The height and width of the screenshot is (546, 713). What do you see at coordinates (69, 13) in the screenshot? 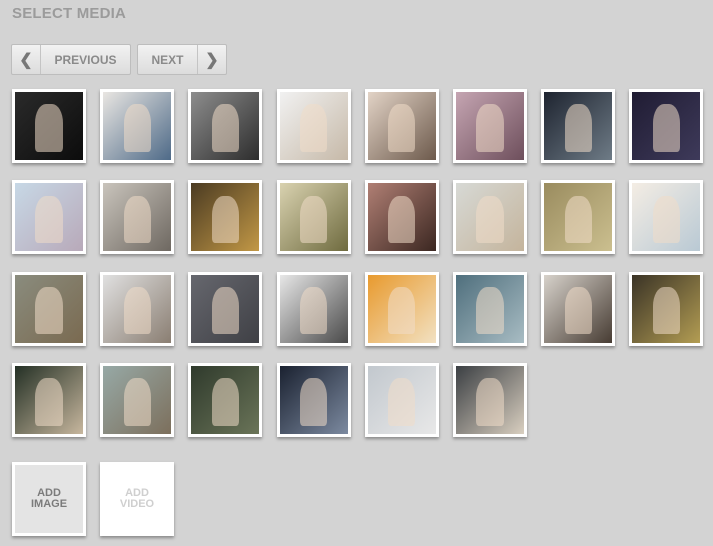
I see `page-title: SELECT MEDIA` at bounding box center [69, 13].